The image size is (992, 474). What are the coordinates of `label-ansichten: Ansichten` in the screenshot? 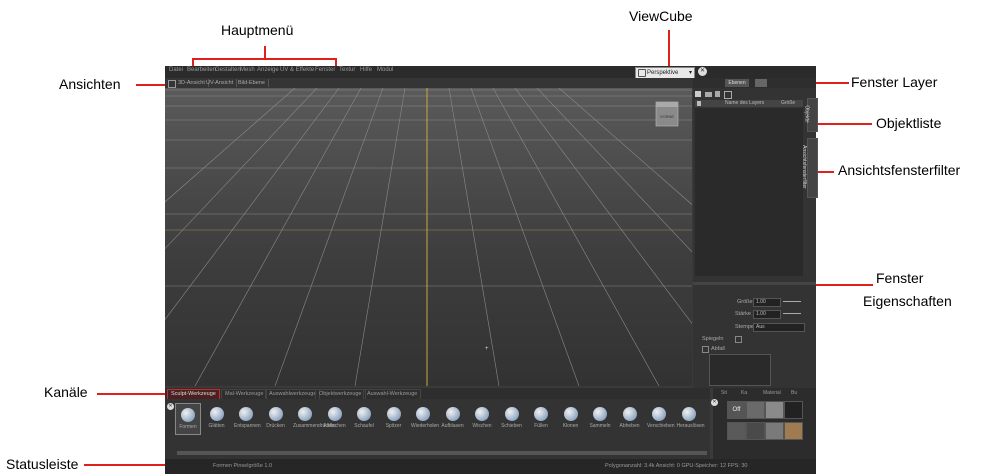 It's located at (90, 84).